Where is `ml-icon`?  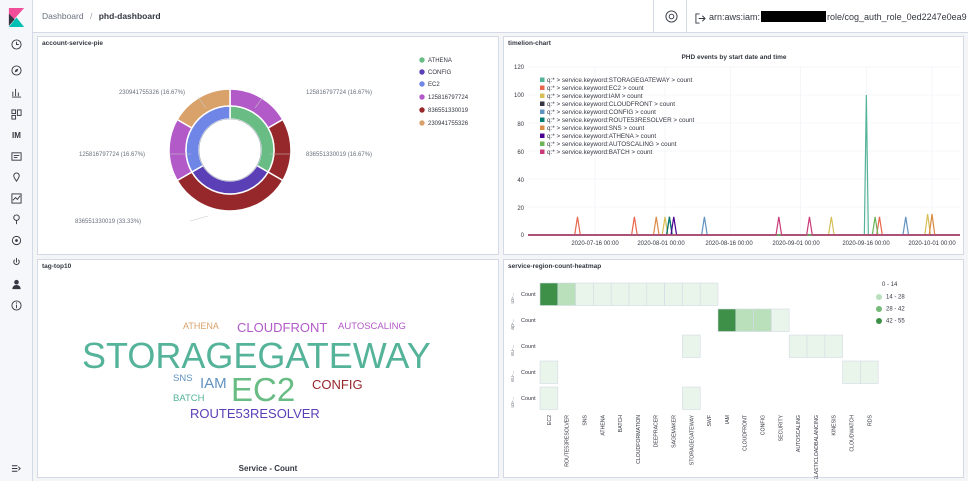 ml-icon is located at coordinates (16, 198).